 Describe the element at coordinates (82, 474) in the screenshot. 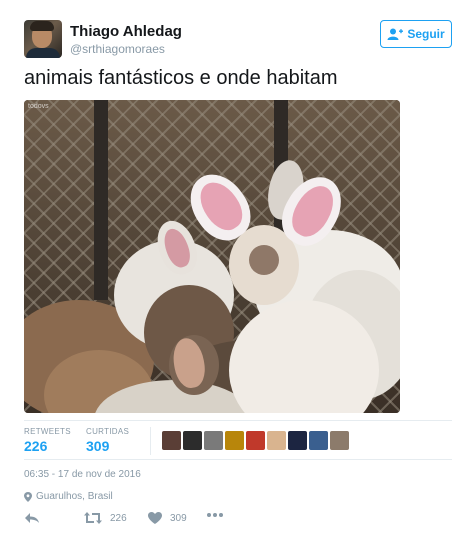

I see `tweet-timestamp: 06:35 - 17 de nov de 2016` at that location.